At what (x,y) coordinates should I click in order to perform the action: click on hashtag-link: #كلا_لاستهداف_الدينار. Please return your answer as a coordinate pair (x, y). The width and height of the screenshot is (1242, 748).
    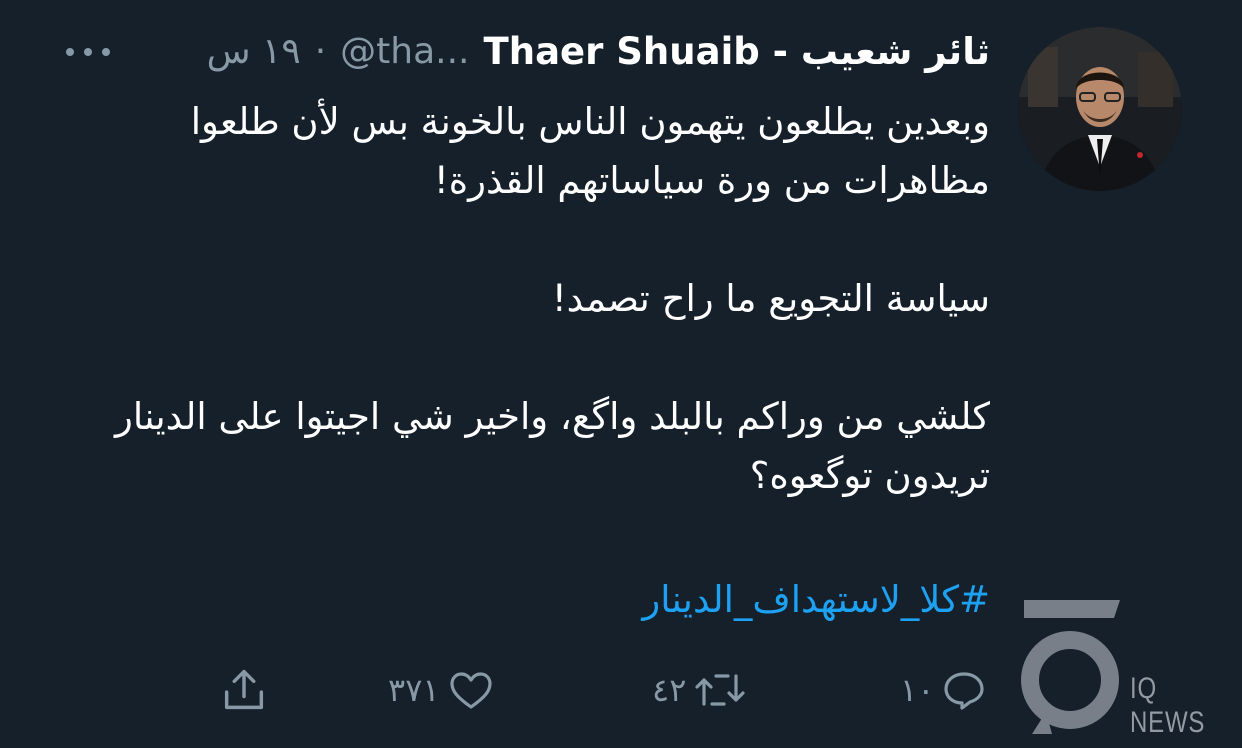
    Looking at the image, I should click on (816, 599).